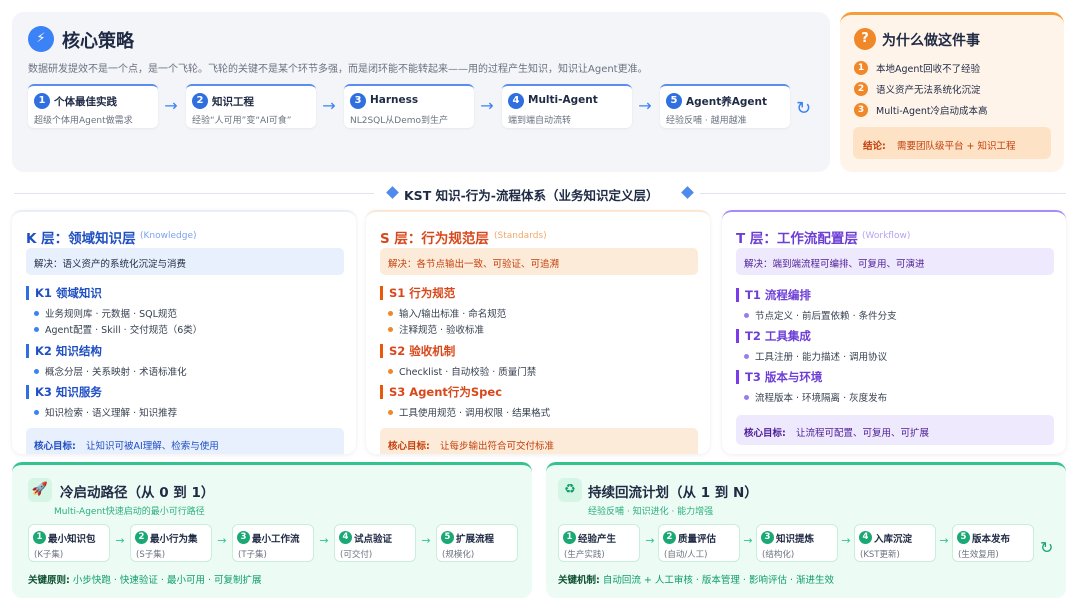  Describe the element at coordinates (417, 293) in the screenshot. I see `group-title: S1 行为规范` at that location.